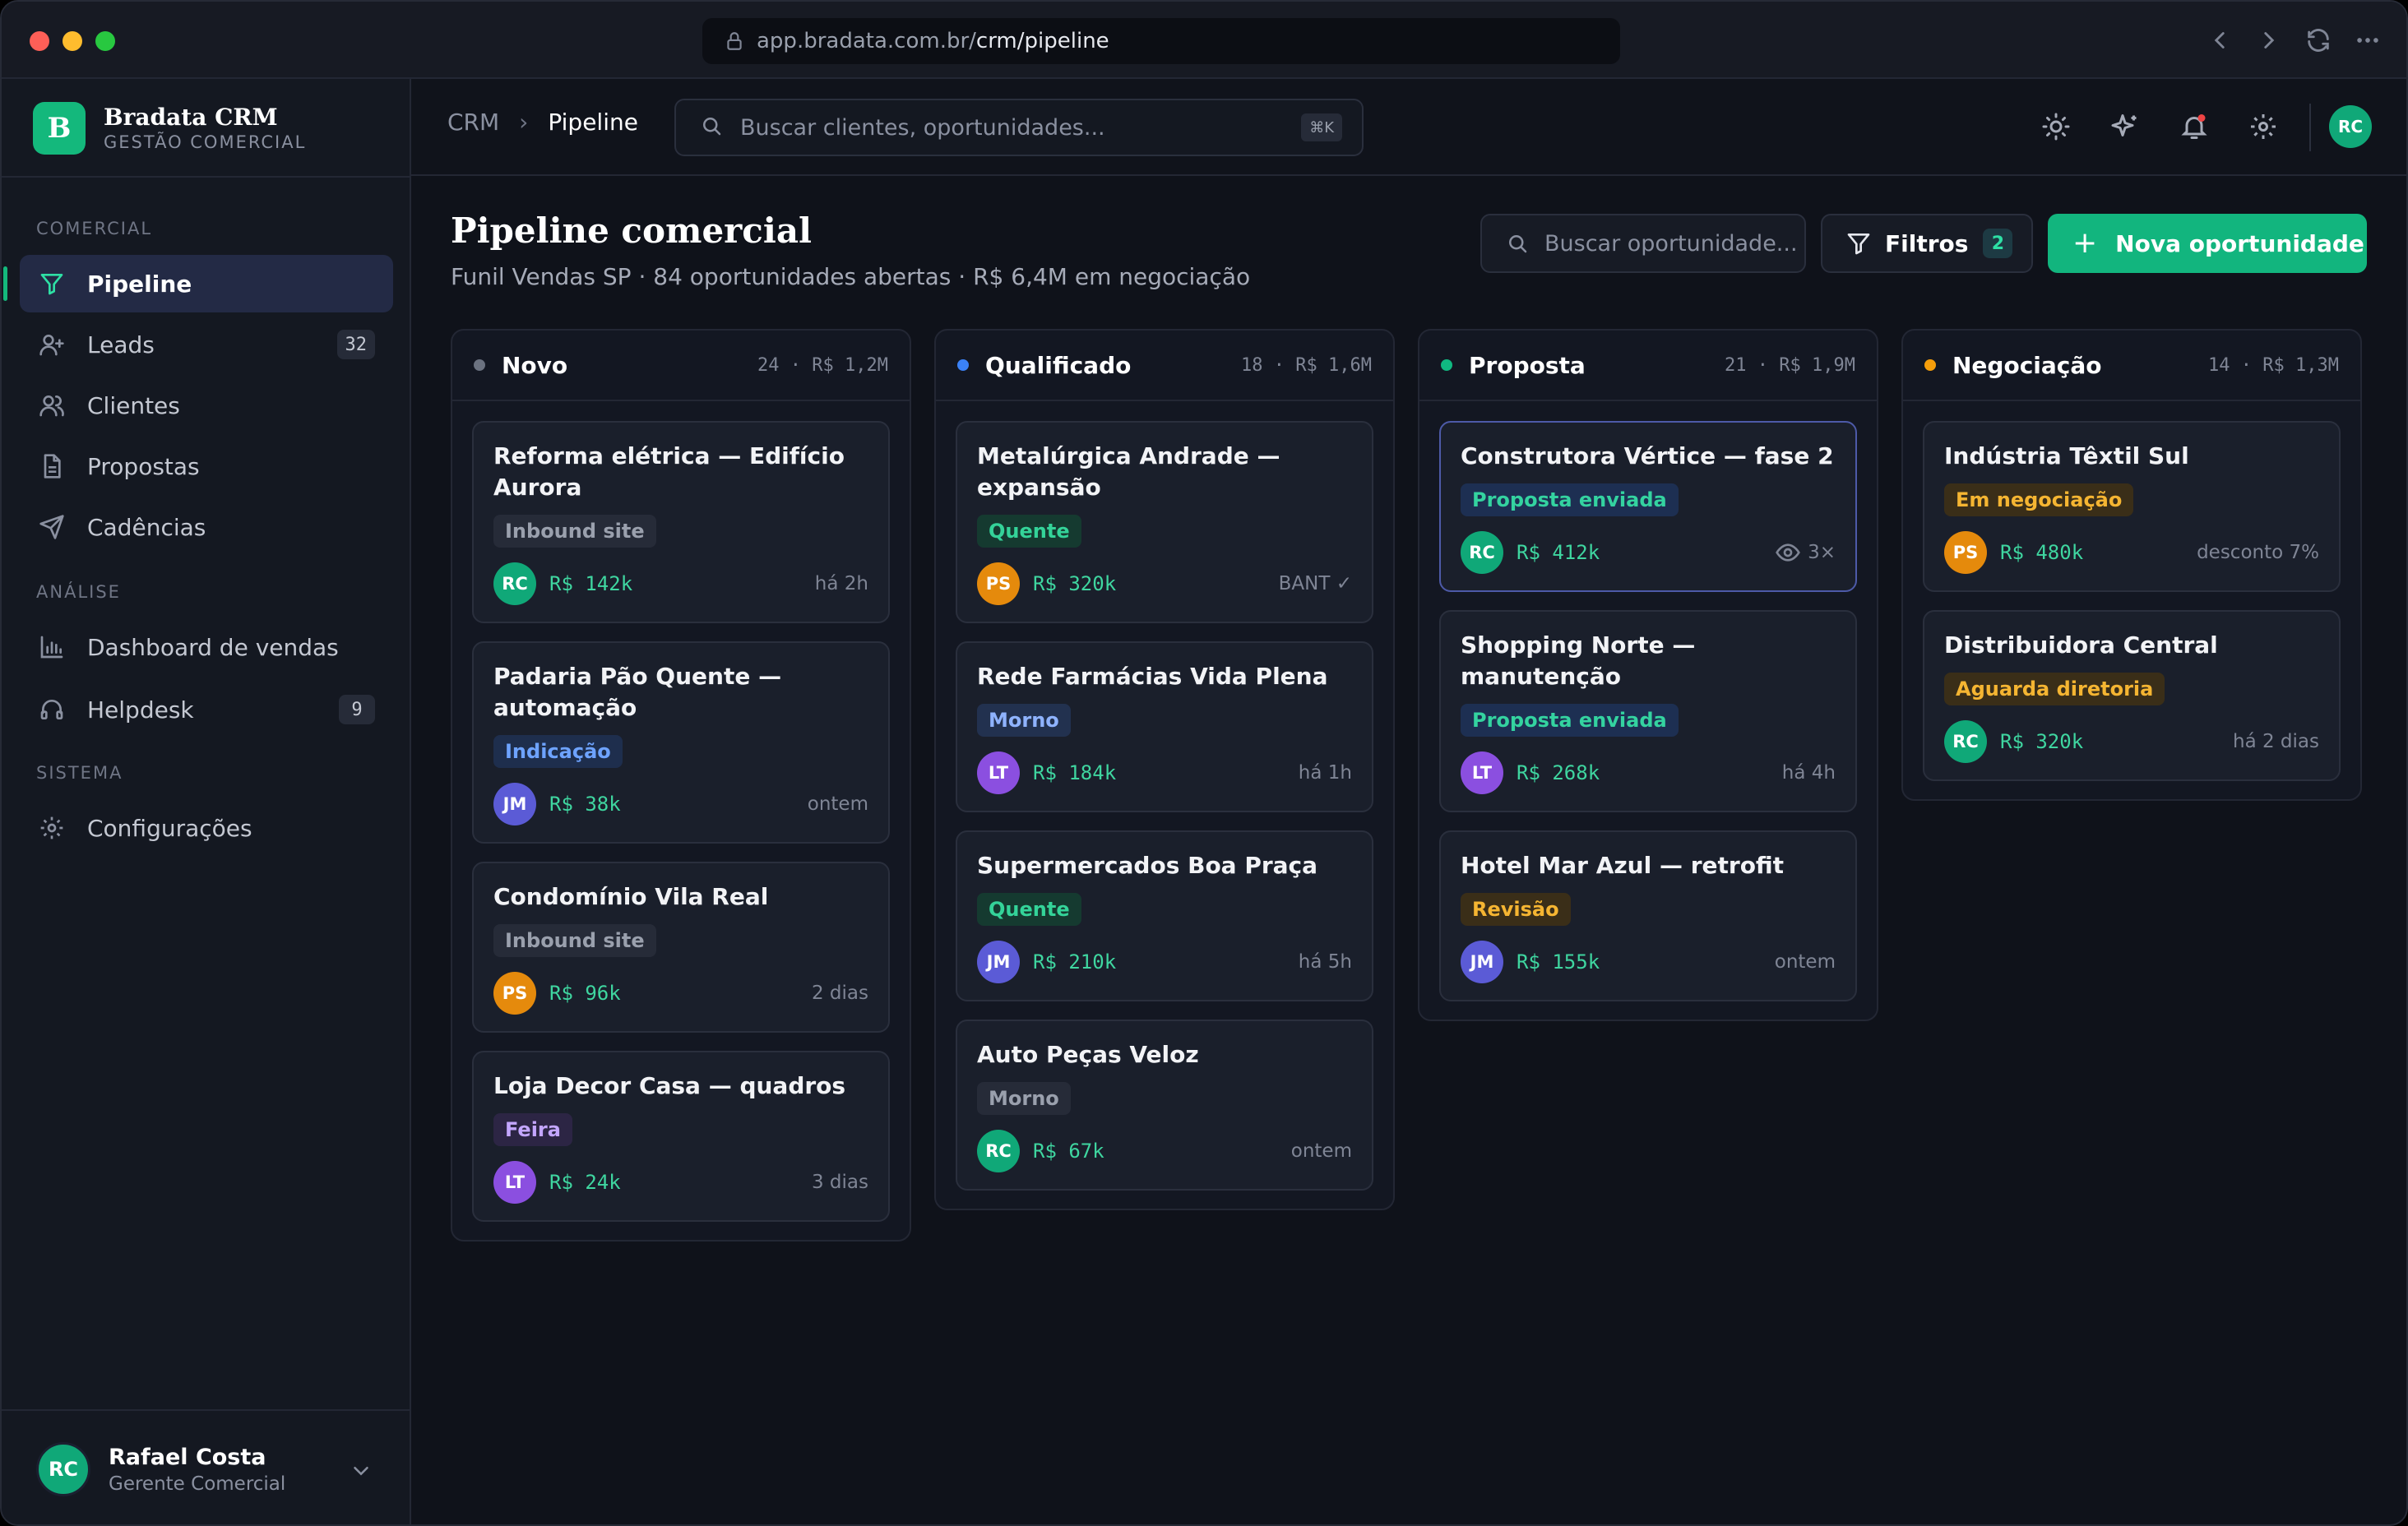 The image size is (2408, 1526). What do you see at coordinates (198, 283) in the screenshot?
I see `sidebar-item-pipeline: Pipeline` at bounding box center [198, 283].